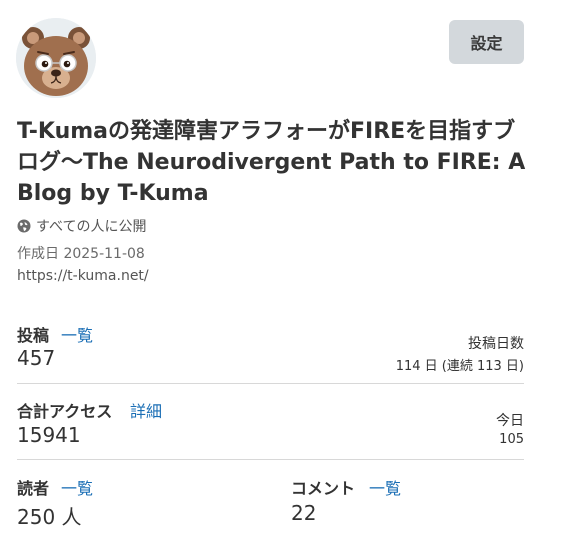  Describe the element at coordinates (304, 513) in the screenshot. I see `comments-count: 22` at that location.